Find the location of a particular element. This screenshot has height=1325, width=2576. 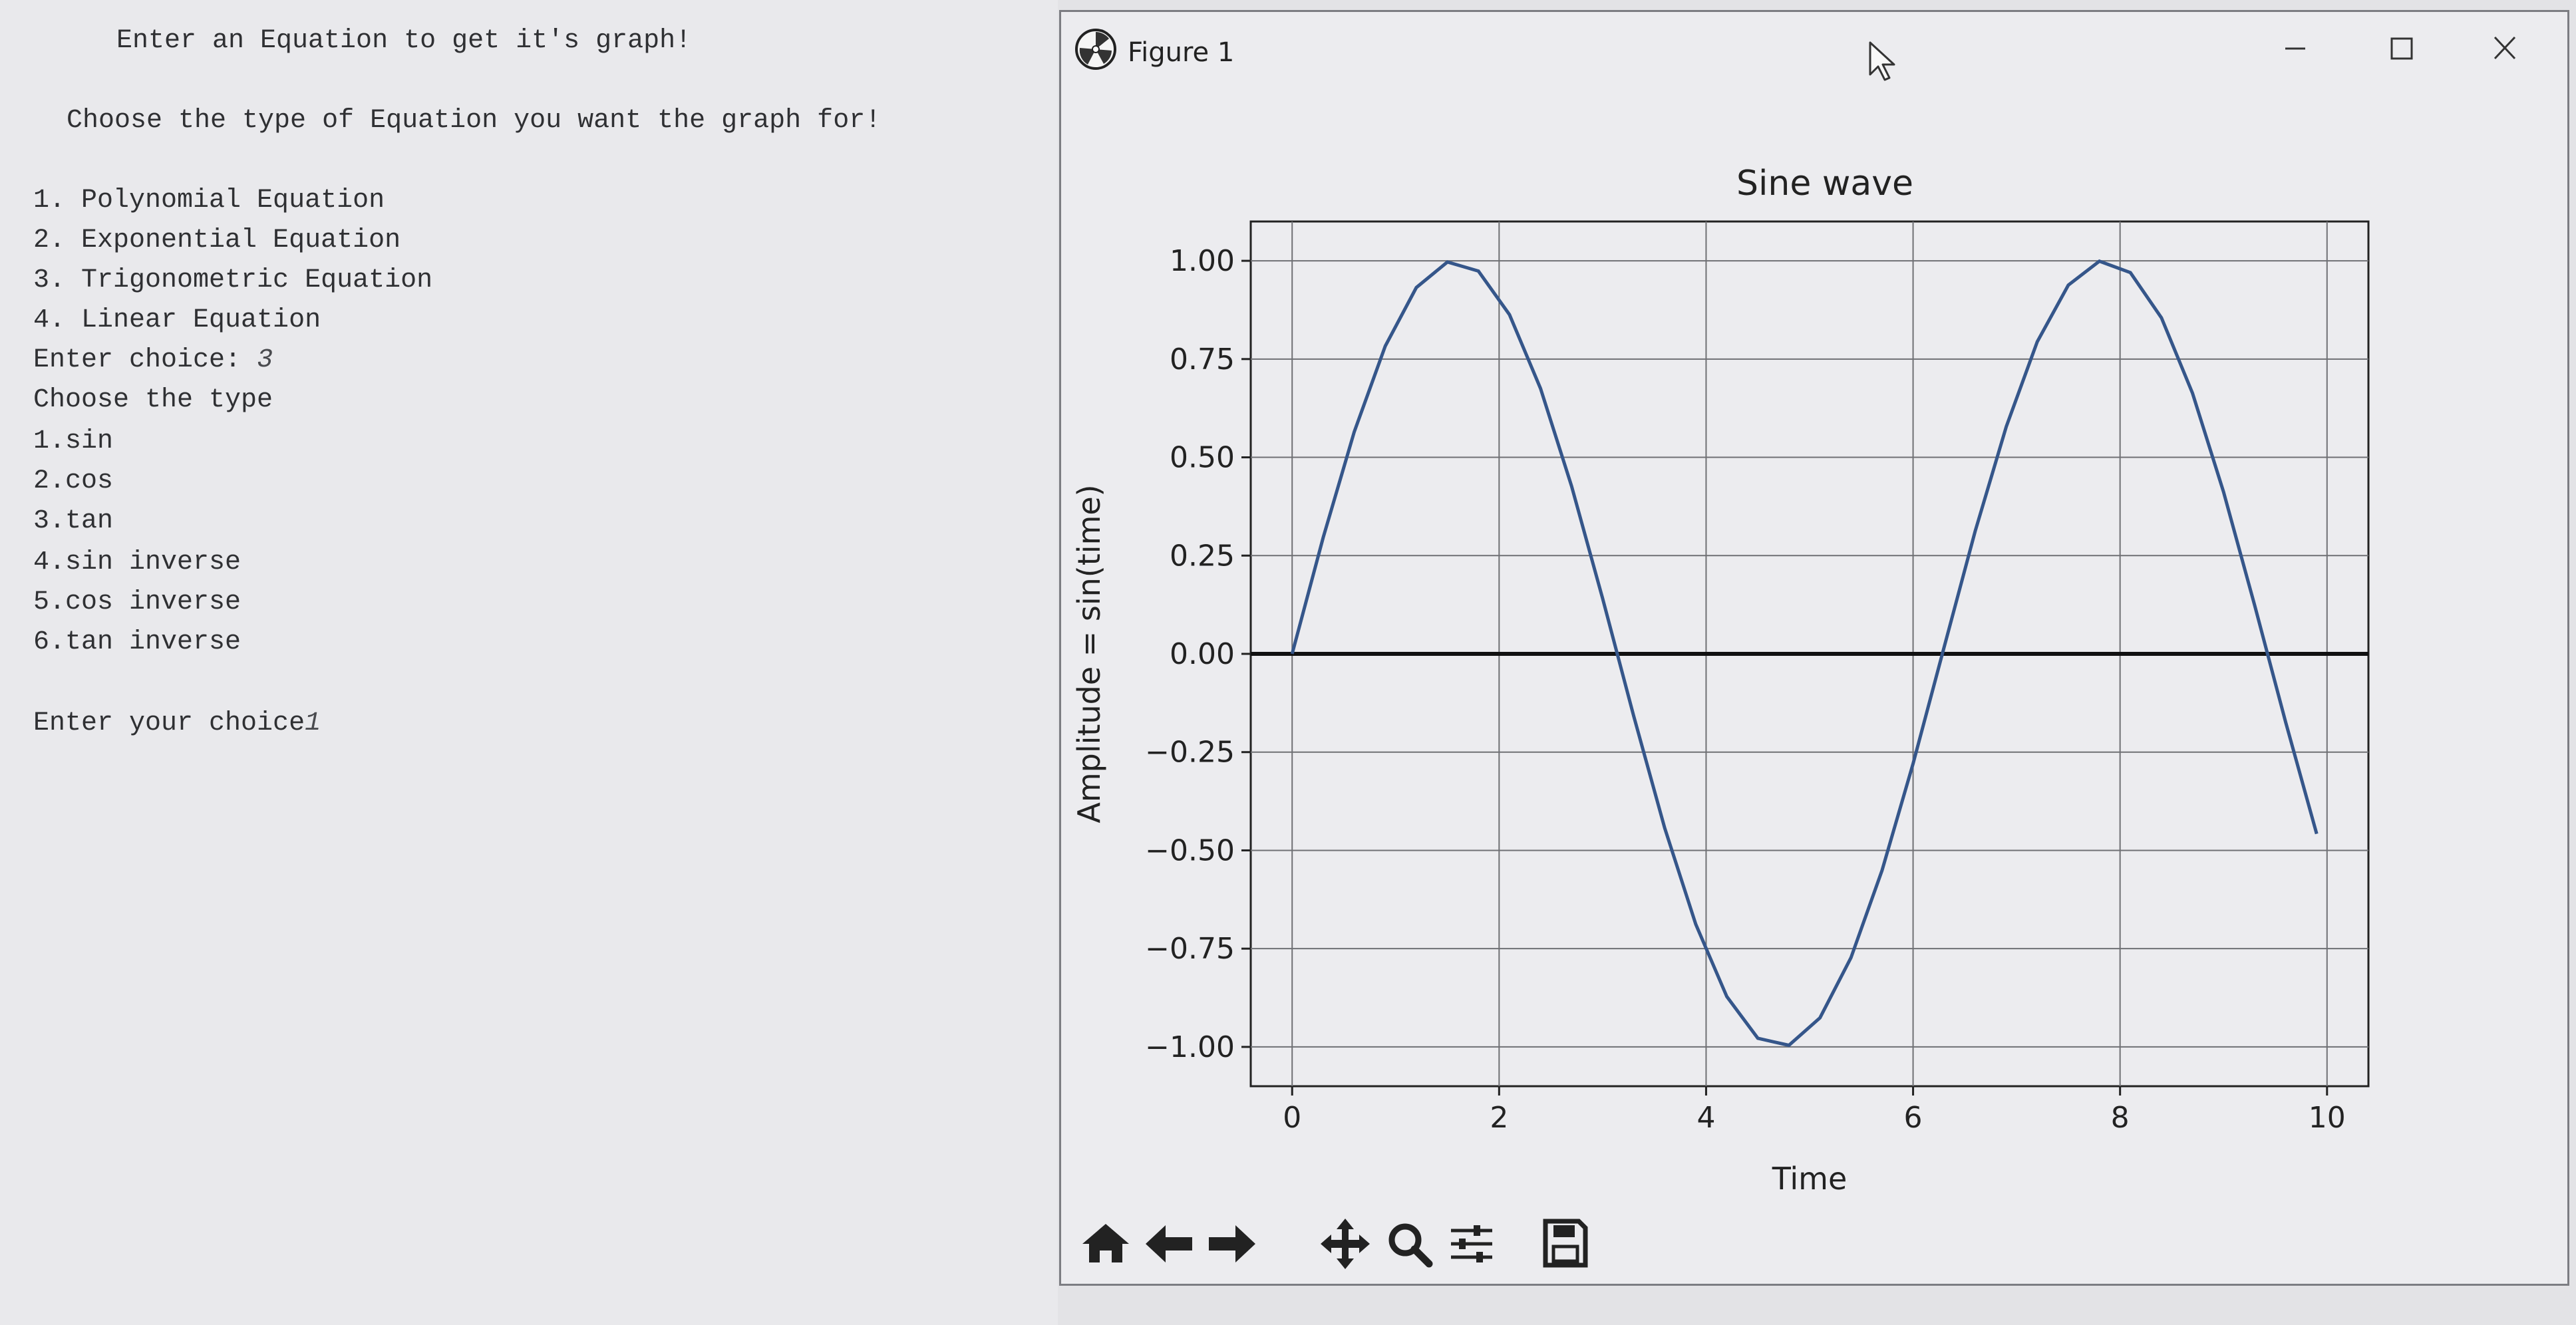

forward-button is located at coordinates (1232, 1243).